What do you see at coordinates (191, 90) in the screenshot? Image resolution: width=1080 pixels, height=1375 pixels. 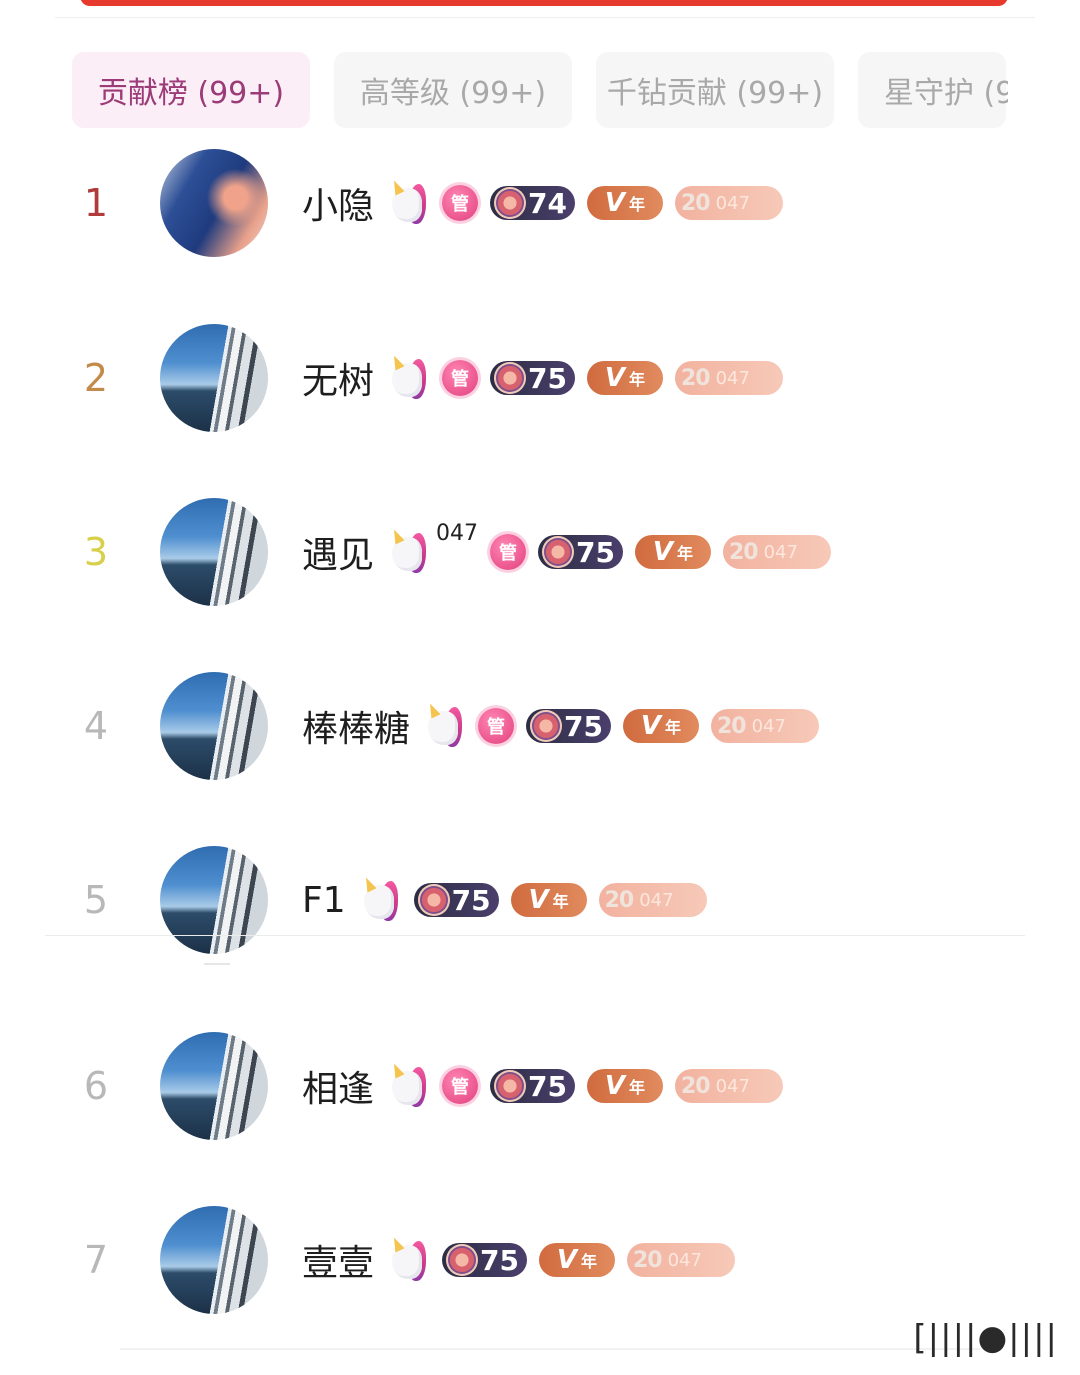 I see `tab-contribution: 贡献榜 (99+)` at bounding box center [191, 90].